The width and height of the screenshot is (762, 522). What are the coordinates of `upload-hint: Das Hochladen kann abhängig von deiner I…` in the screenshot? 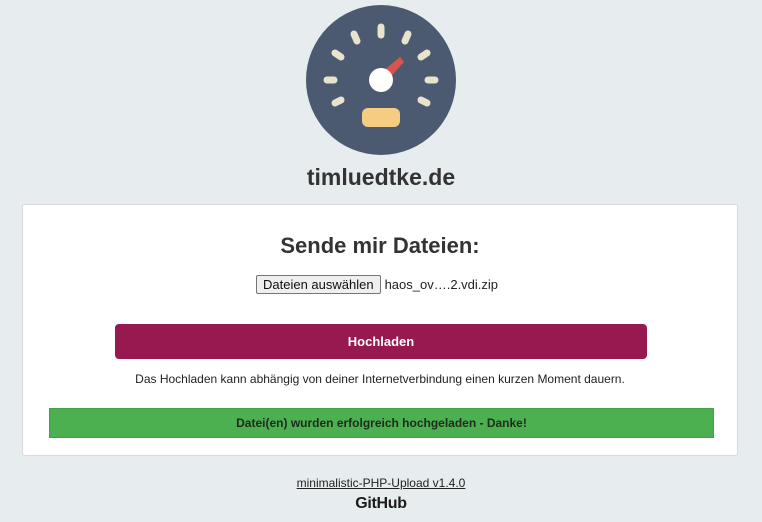 It's located at (380, 379).